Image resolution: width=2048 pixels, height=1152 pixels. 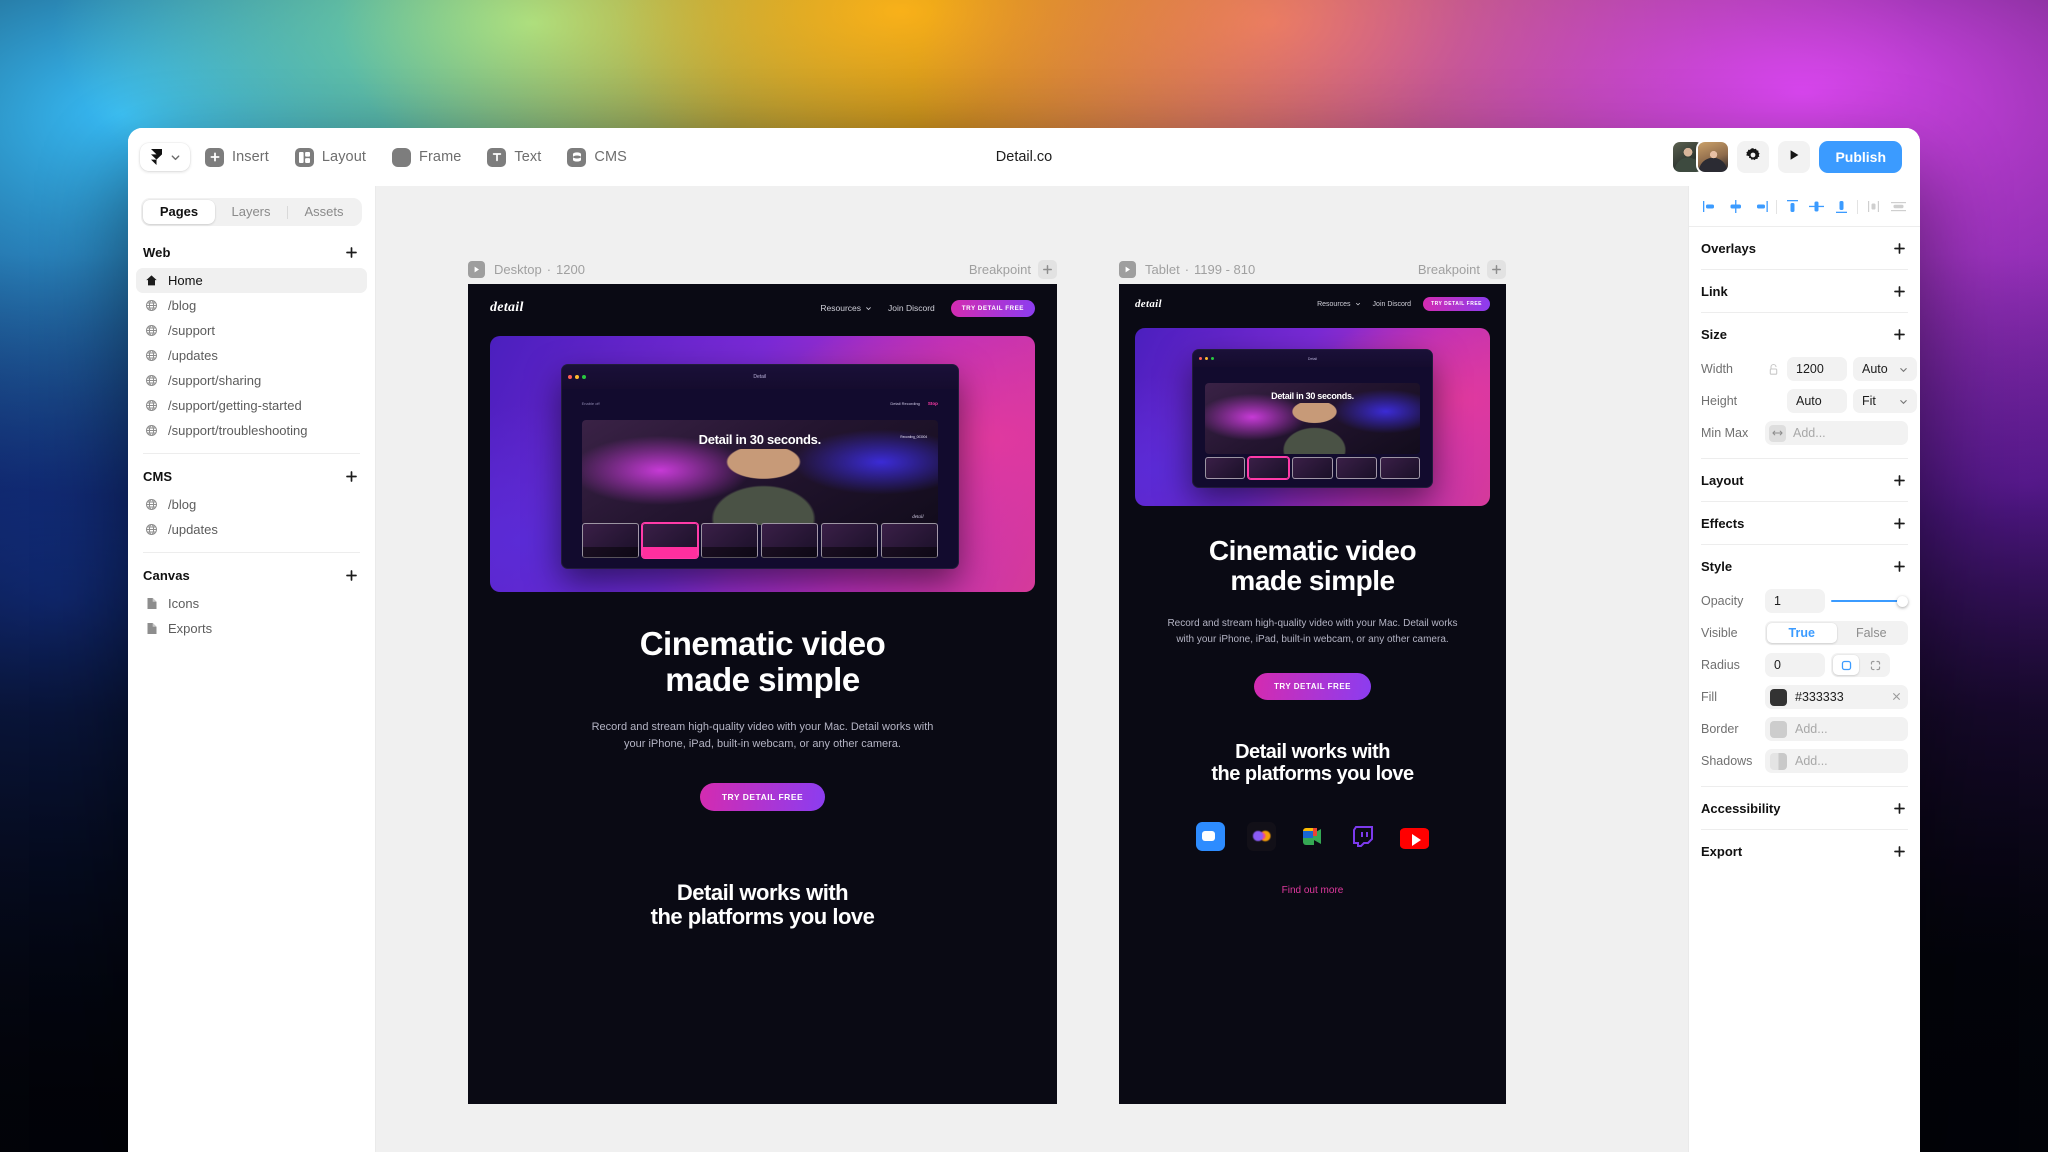 What do you see at coordinates (1817, 401) in the screenshot?
I see `height-input: Auto` at bounding box center [1817, 401].